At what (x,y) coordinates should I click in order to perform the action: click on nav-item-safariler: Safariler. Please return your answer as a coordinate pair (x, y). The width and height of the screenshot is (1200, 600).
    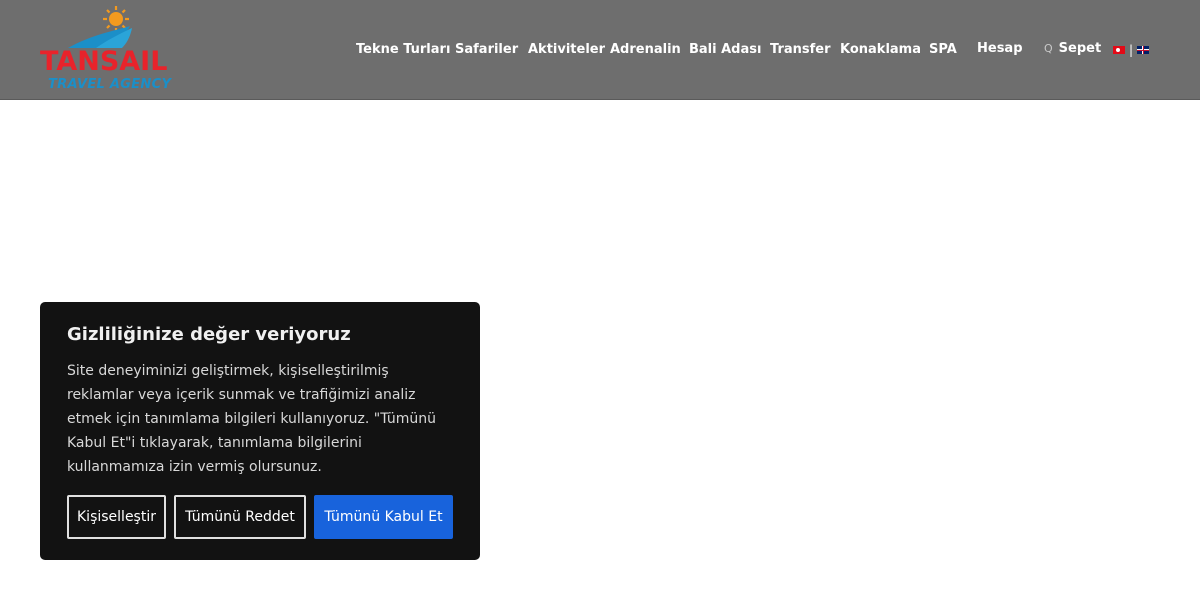
    Looking at the image, I should click on (486, 50).